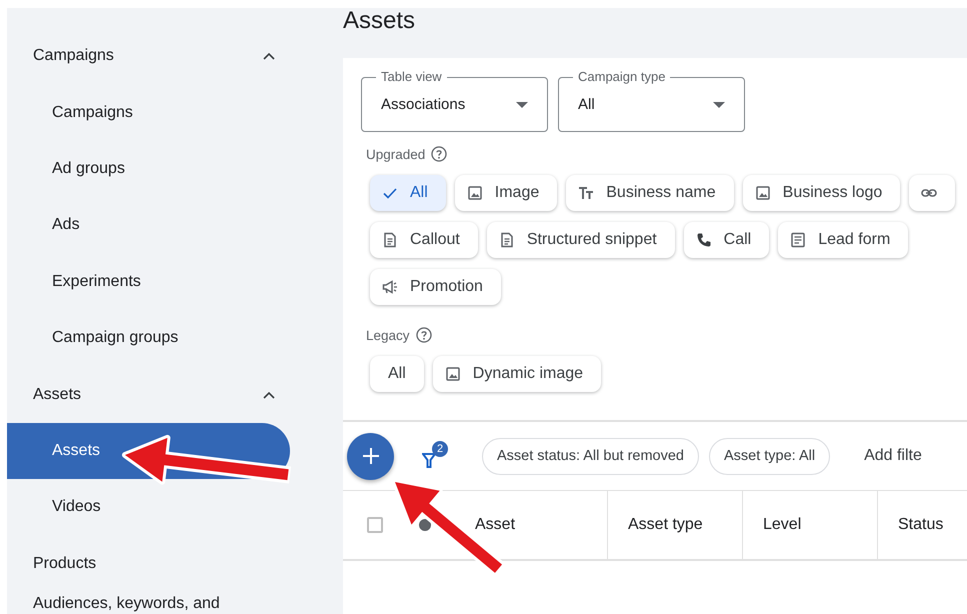 The height and width of the screenshot is (614, 967). Describe the element at coordinates (148, 169) in the screenshot. I see `nav-item: Ad groups` at that location.